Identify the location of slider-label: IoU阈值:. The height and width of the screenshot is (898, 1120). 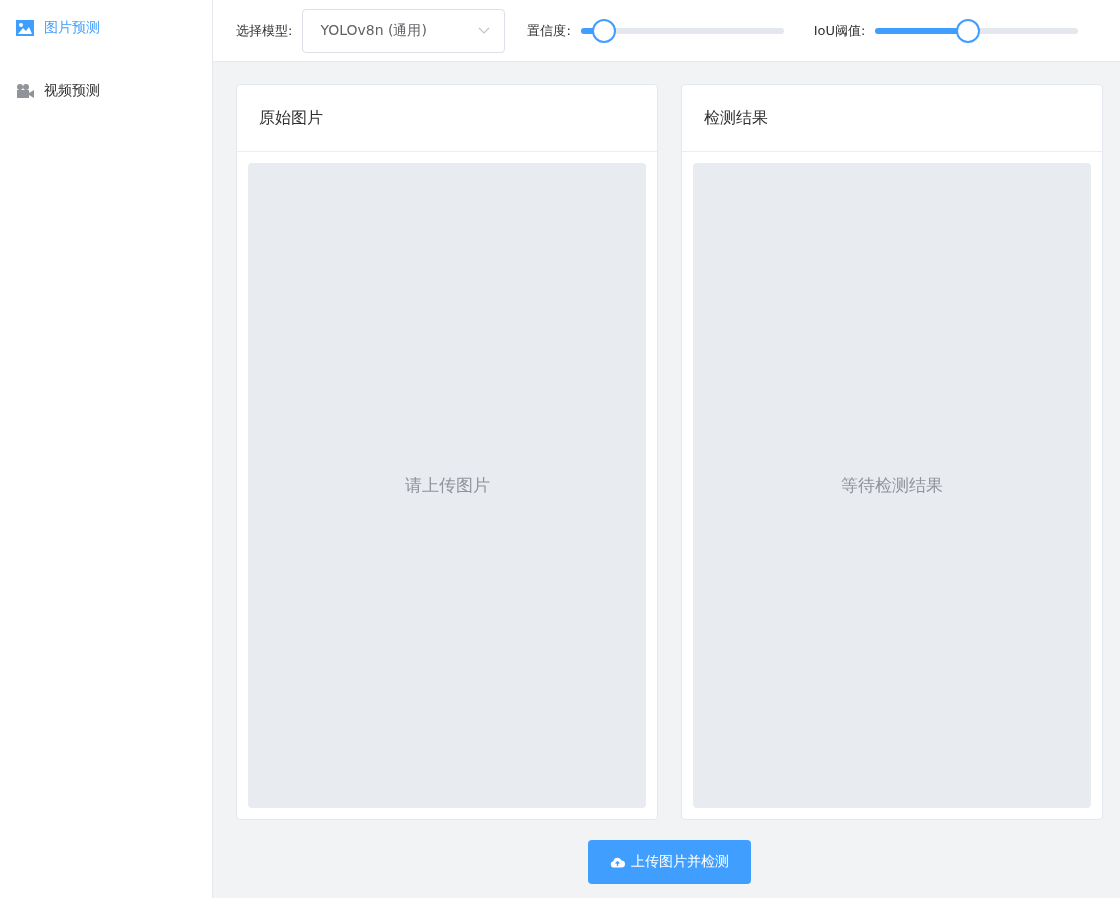
(839, 30).